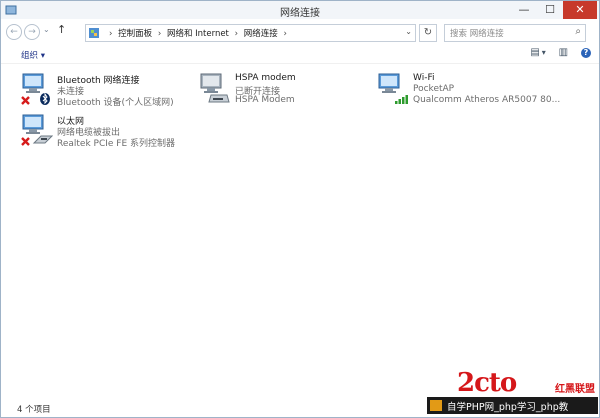  What do you see at coordinates (46, 29) in the screenshot?
I see `recent-locations-button: ⌄` at bounding box center [46, 29].